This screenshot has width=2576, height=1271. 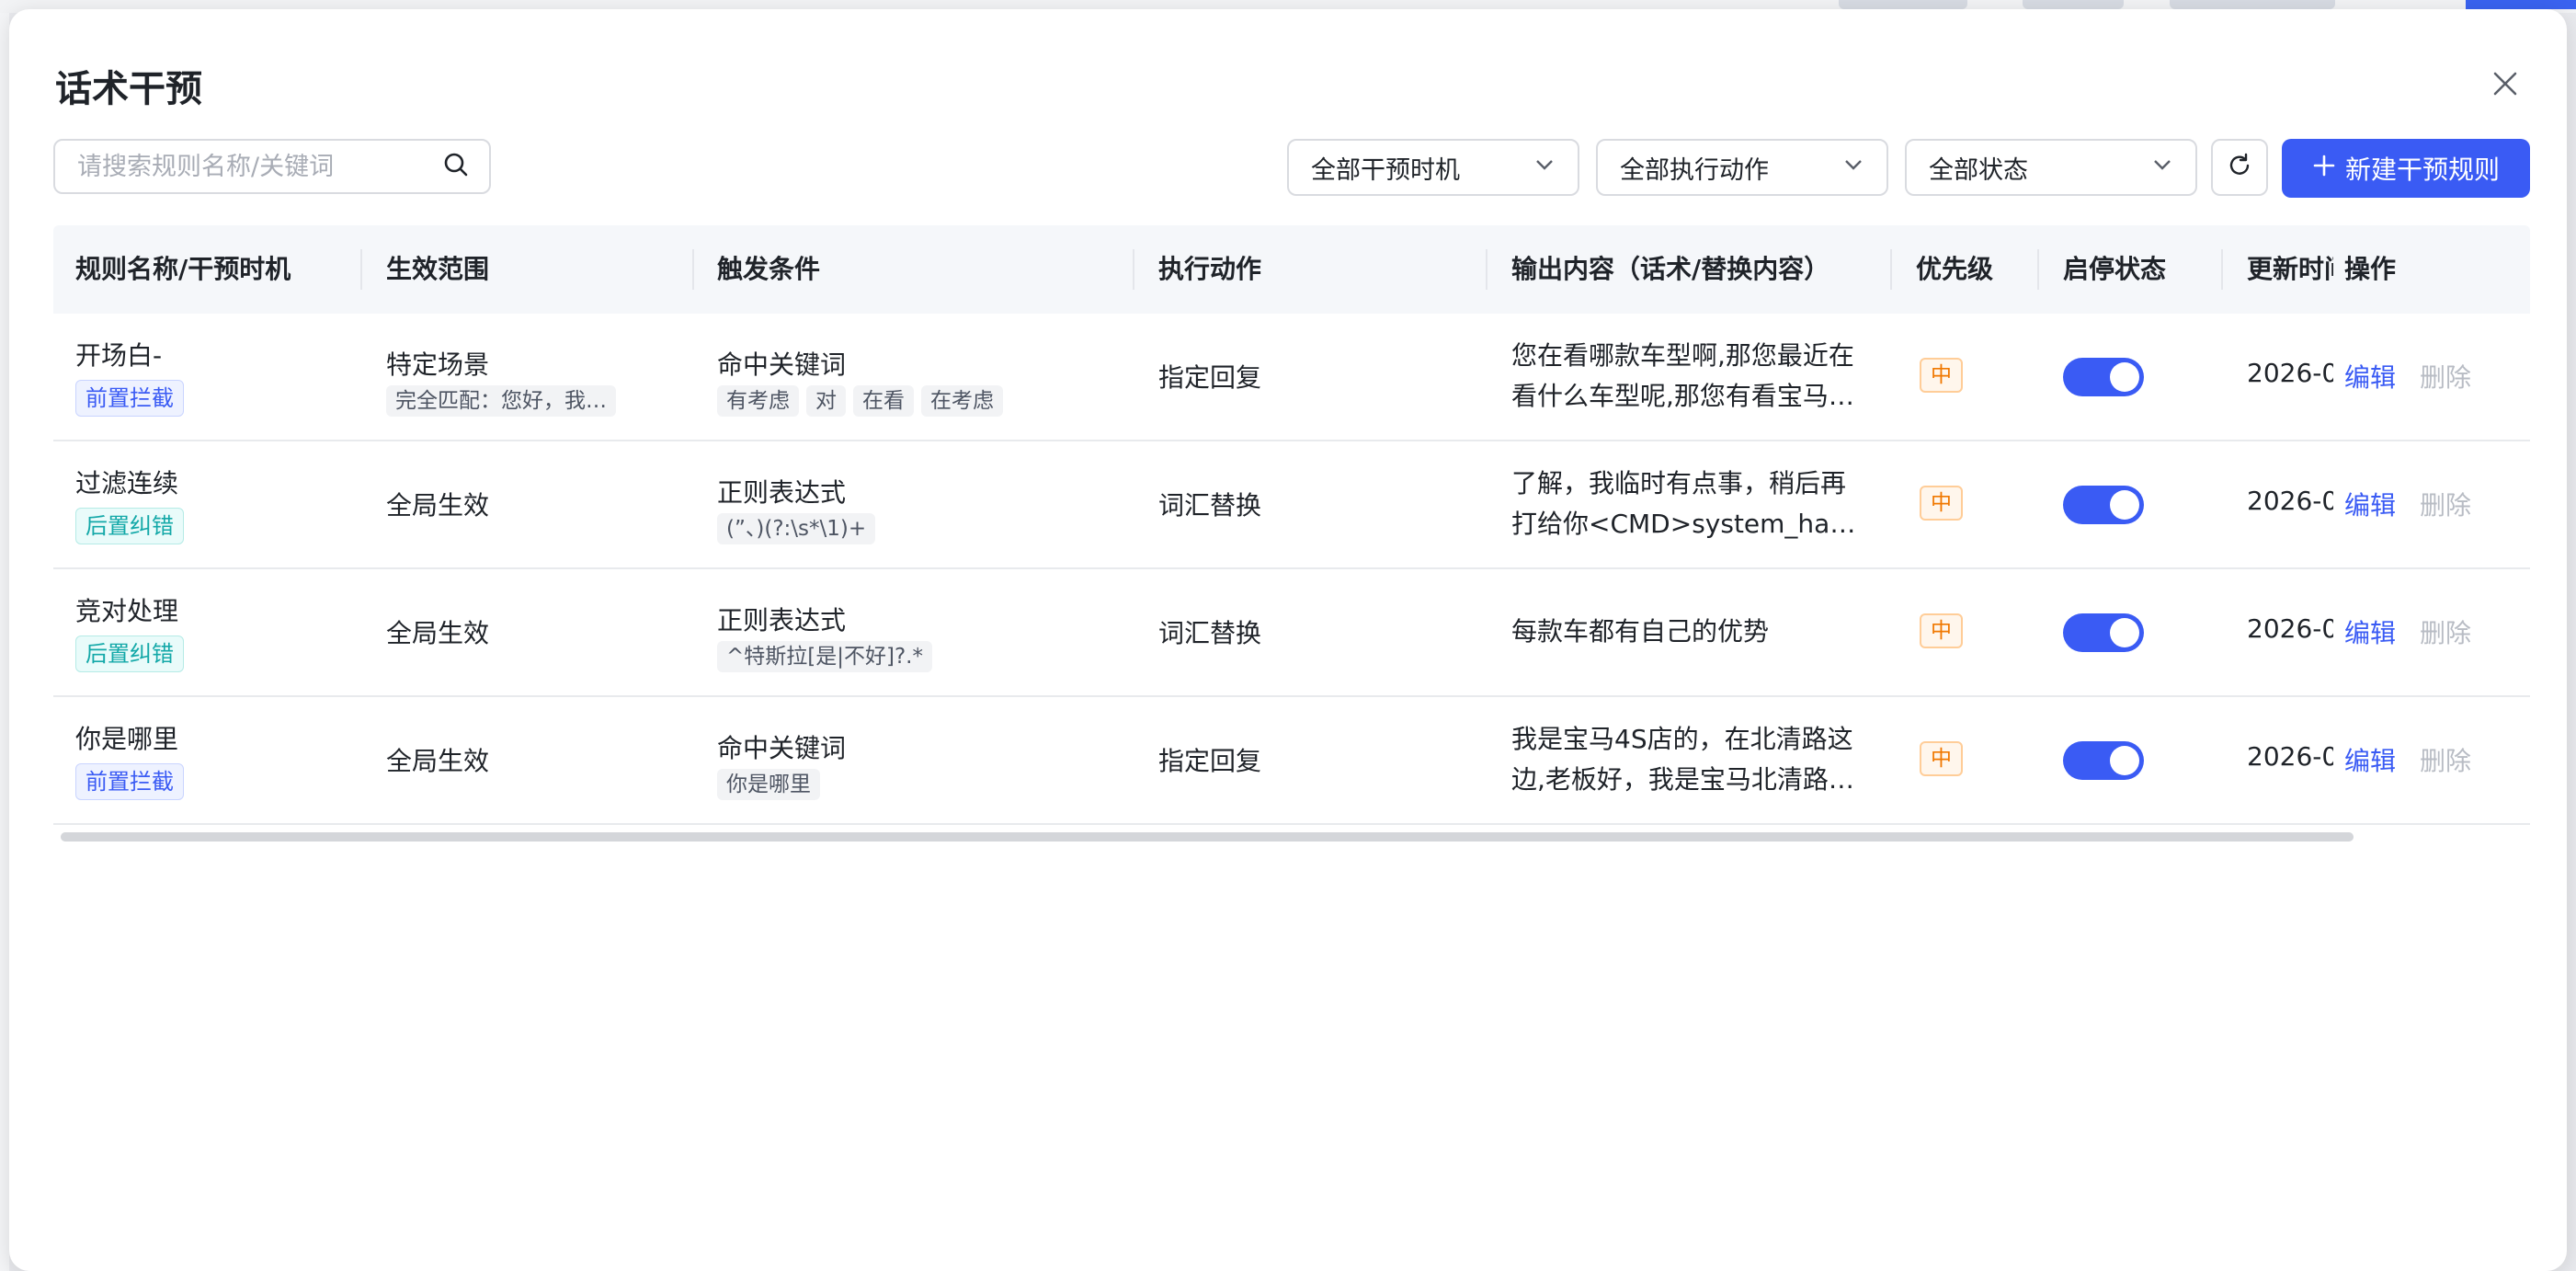 I want to click on action-filter-select: 全部执行动作, so click(x=1742, y=167).